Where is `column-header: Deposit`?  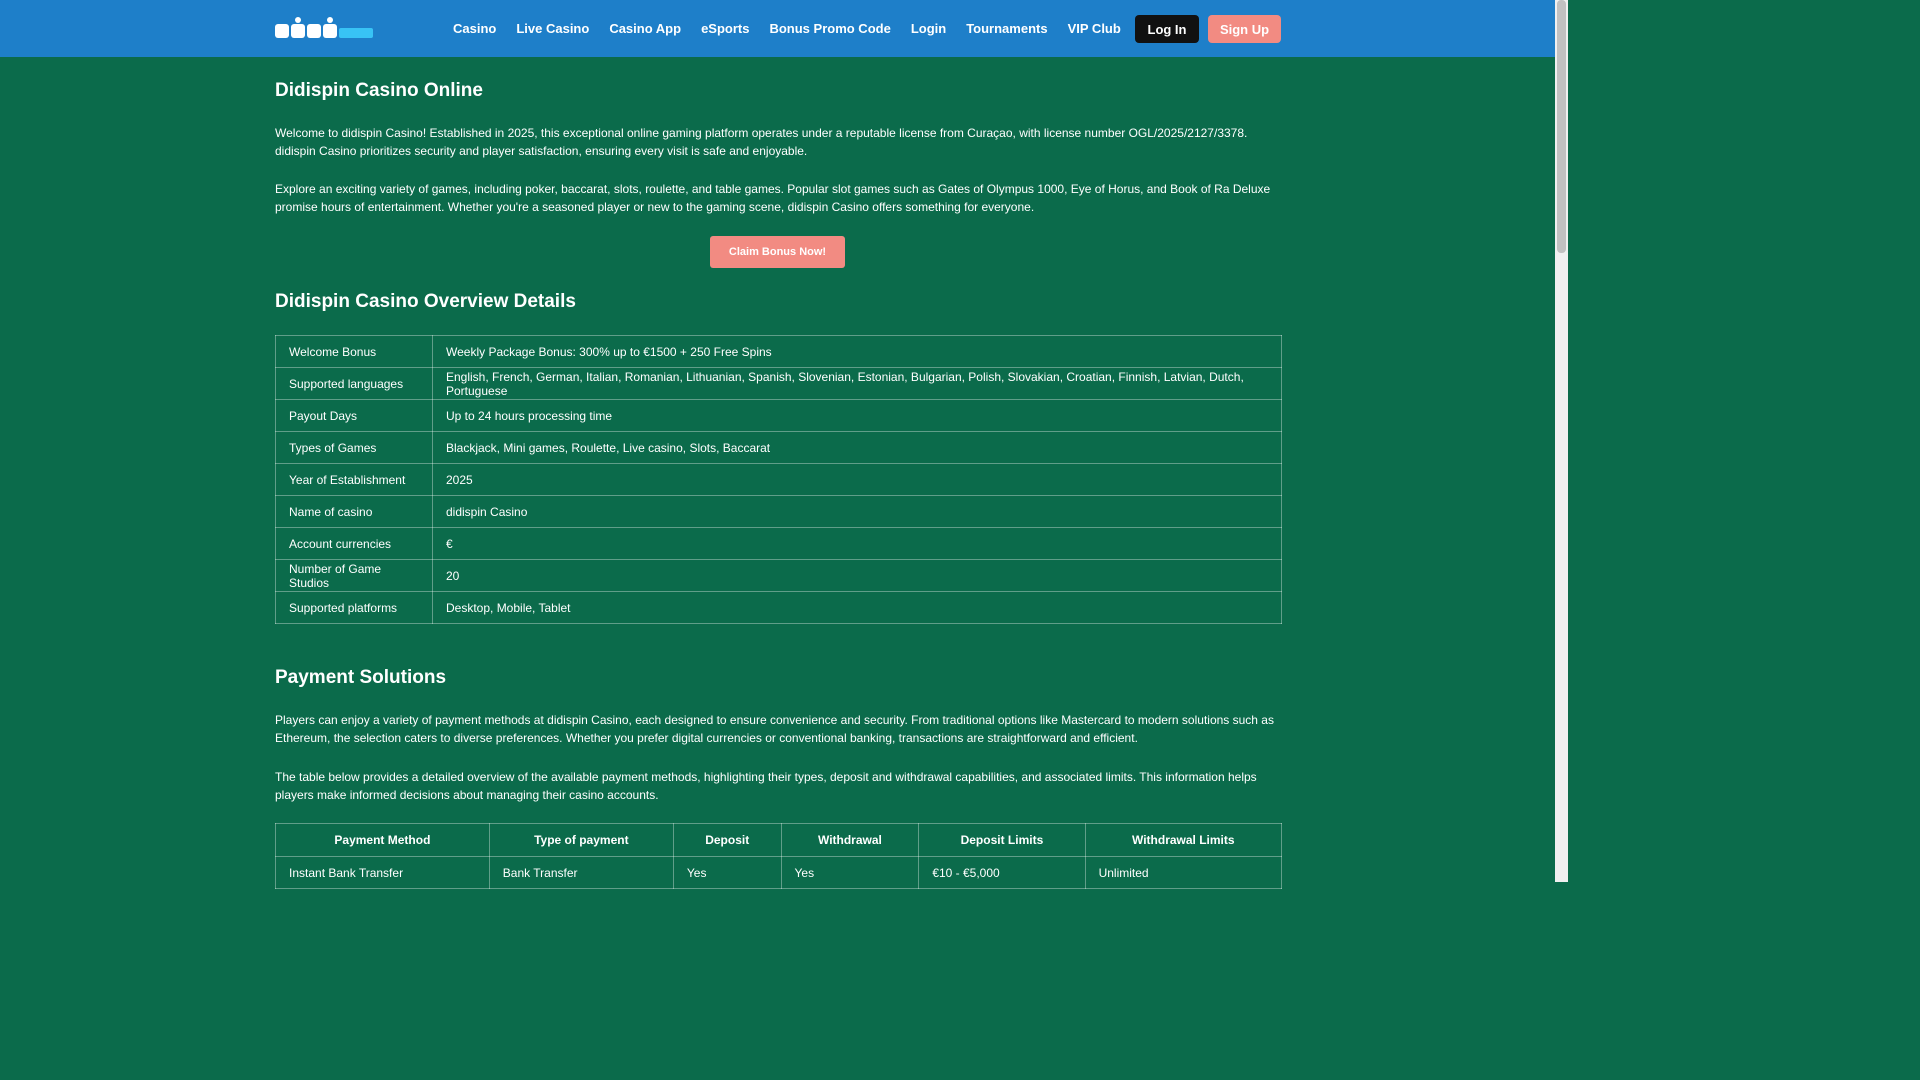
column-header: Deposit is located at coordinates (727, 840).